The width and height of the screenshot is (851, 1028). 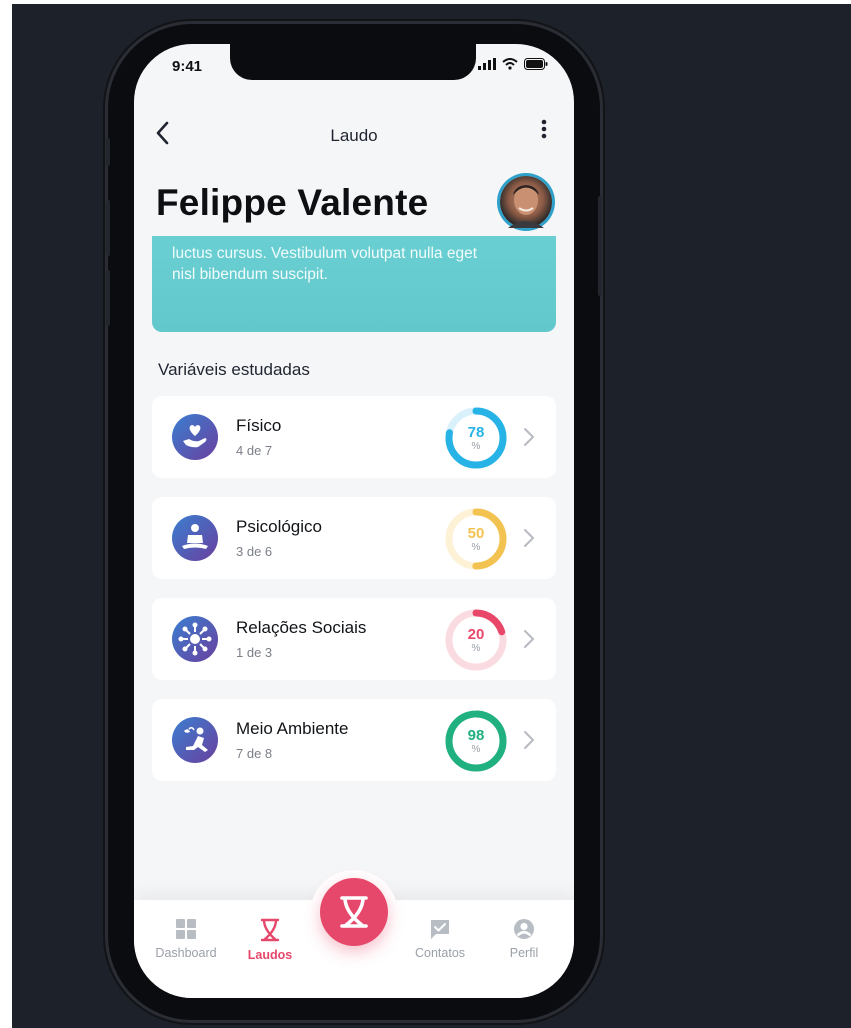 What do you see at coordinates (354, 538) in the screenshot?
I see `variable-card: Psicológico 3 de 6 50 %` at bounding box center [354, 538].